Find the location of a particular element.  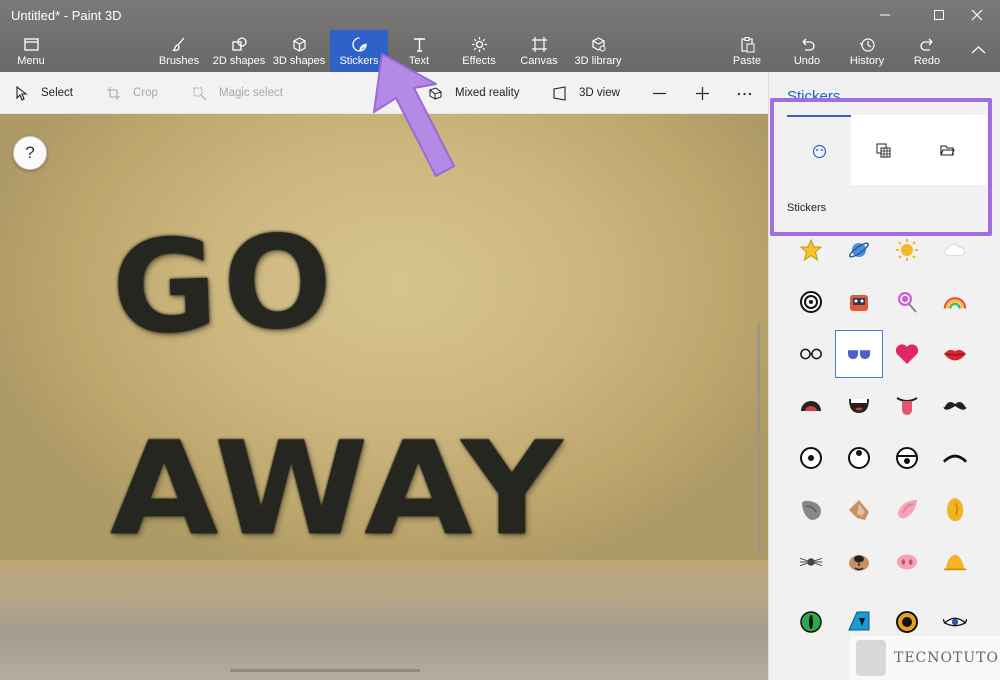

undo-button: Undo is located at coordinates (807, 51).